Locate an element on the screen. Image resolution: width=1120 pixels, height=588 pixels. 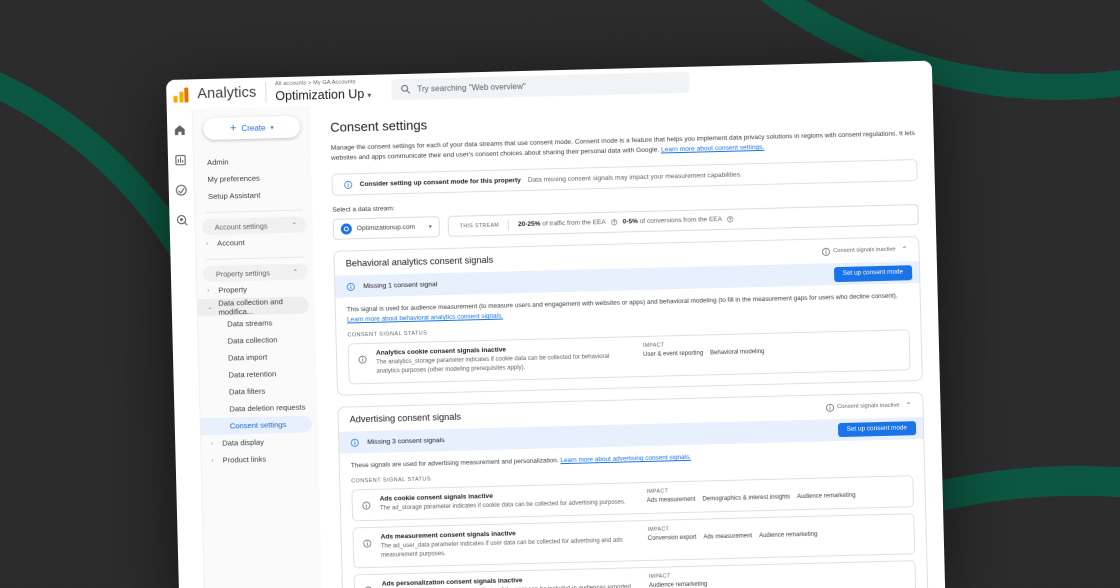
status-badge: Consent signals inactive is located at coordinates (858, 251).